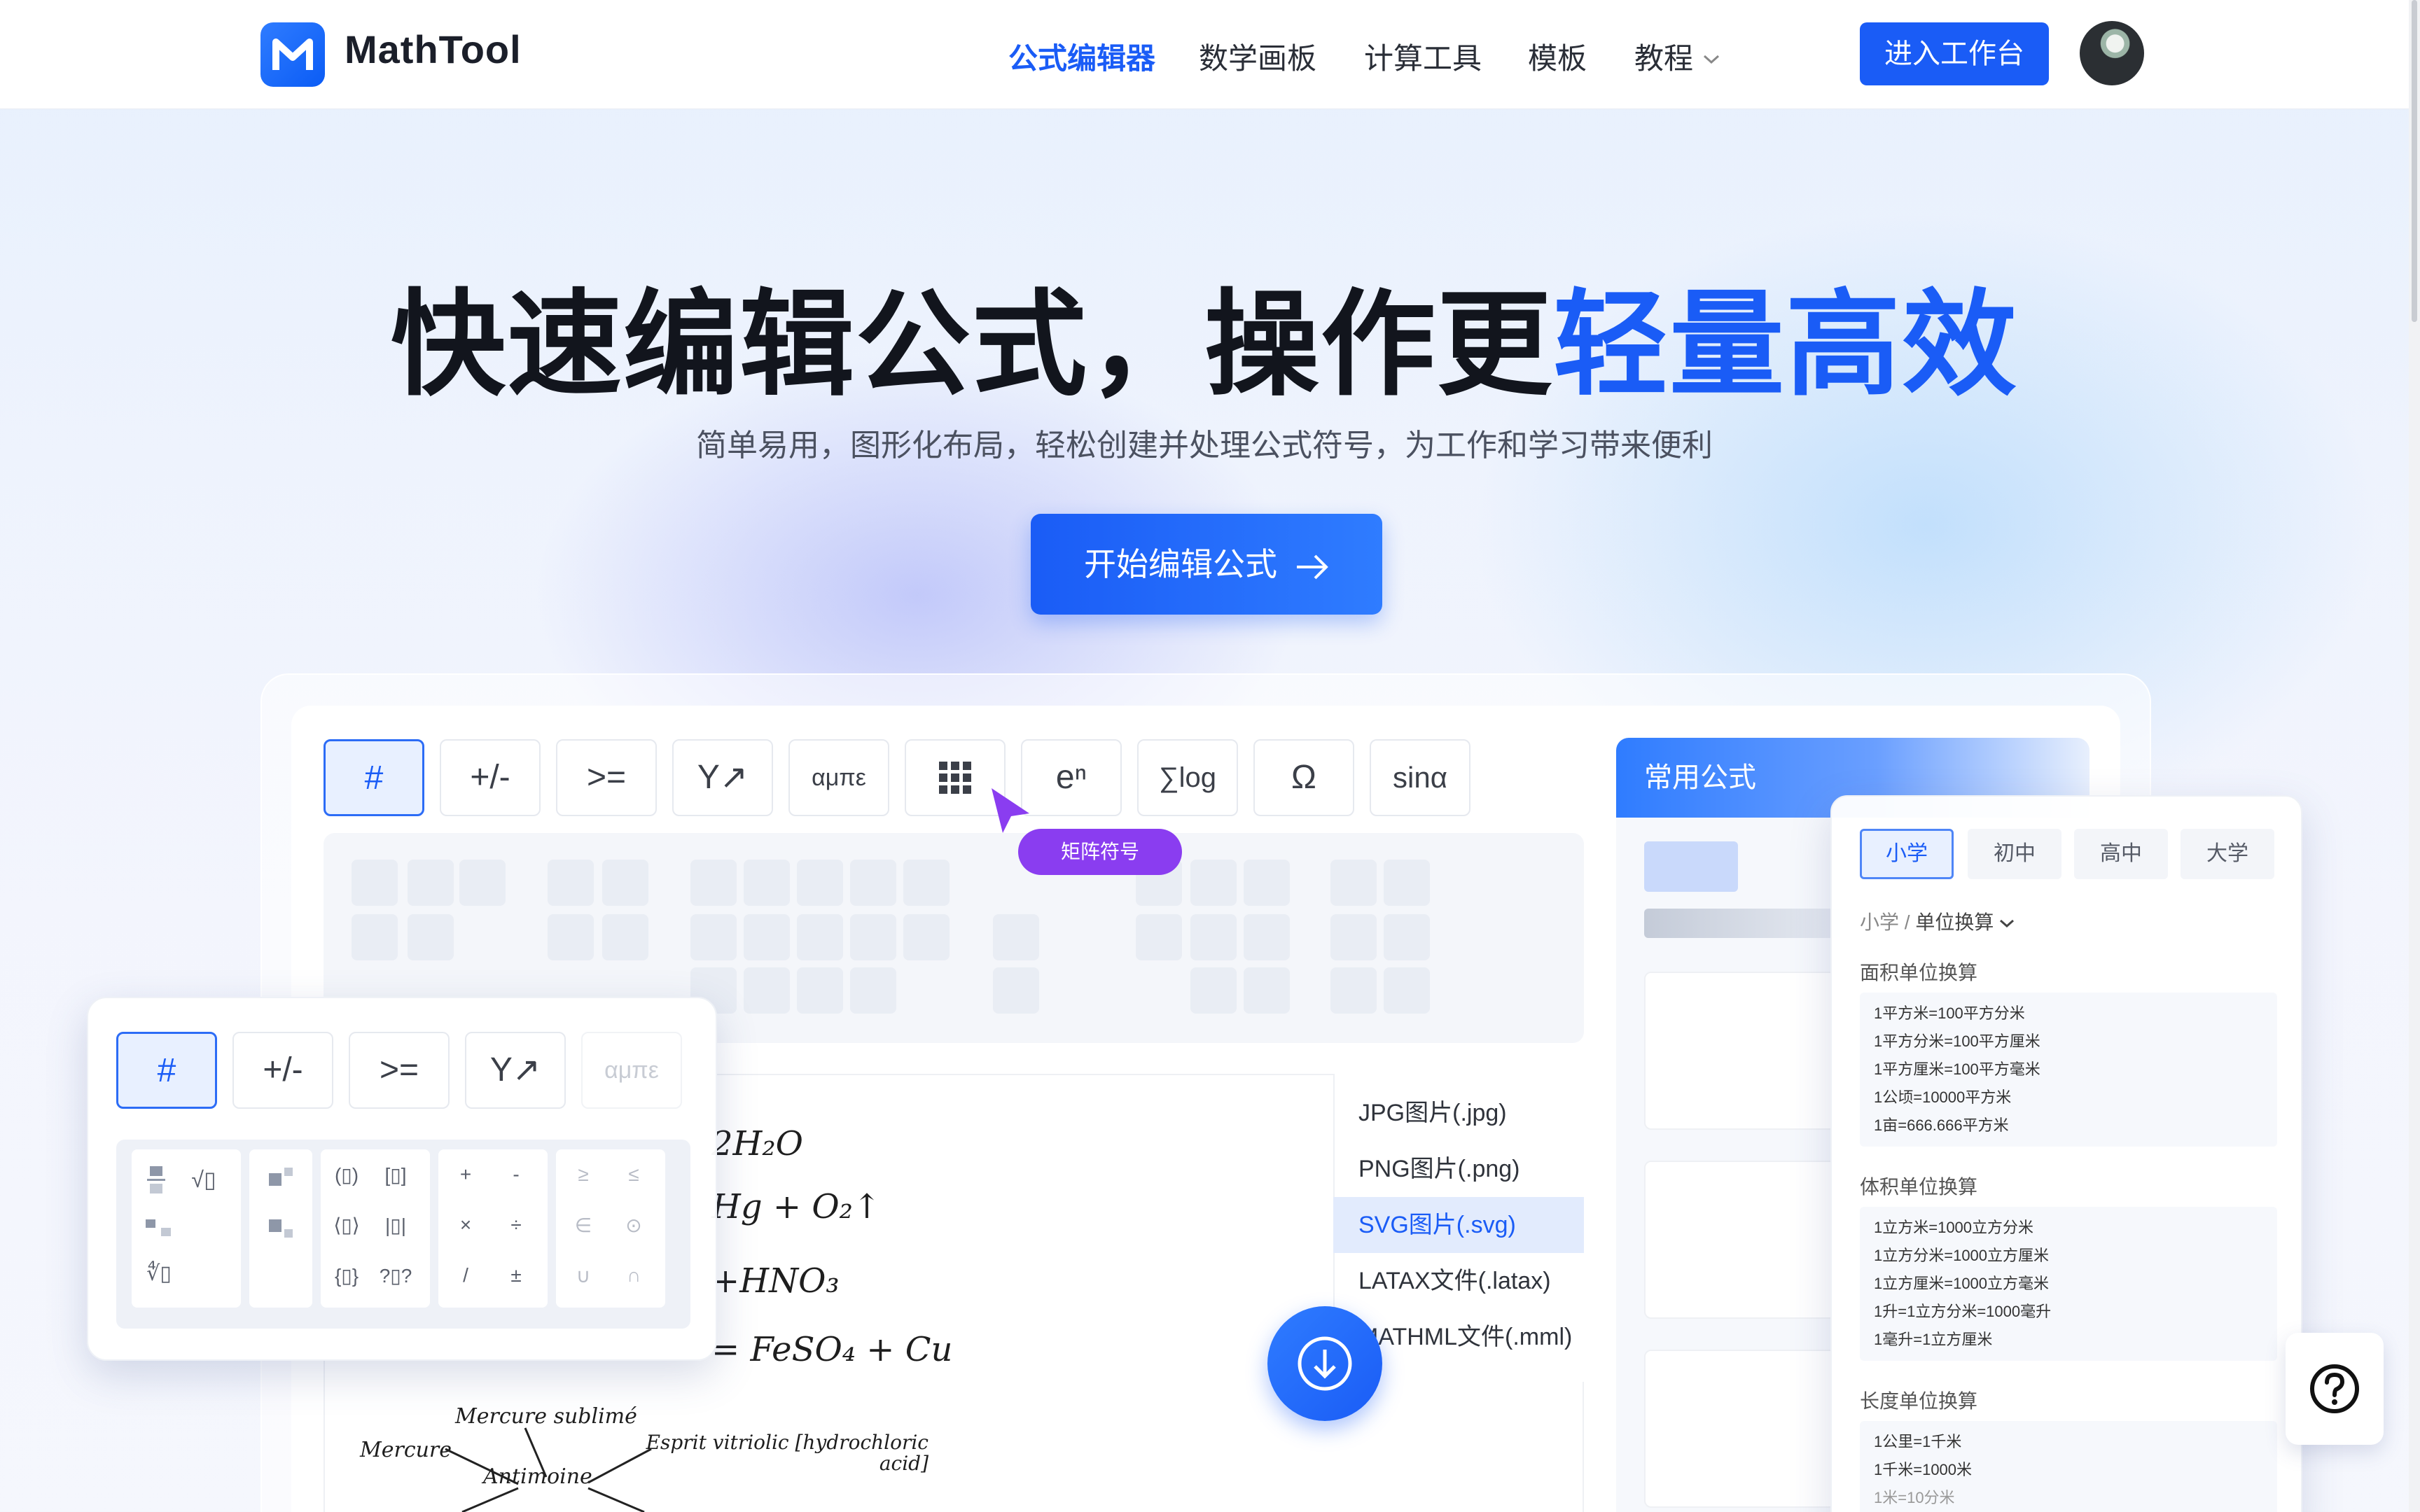  I want to click on nav-calc-tools: 计算工具, so click(1423, 56).